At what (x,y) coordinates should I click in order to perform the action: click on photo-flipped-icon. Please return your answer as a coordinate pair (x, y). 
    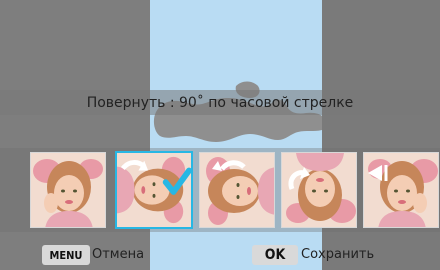
    Looking at the image, I should click on (401, 190).